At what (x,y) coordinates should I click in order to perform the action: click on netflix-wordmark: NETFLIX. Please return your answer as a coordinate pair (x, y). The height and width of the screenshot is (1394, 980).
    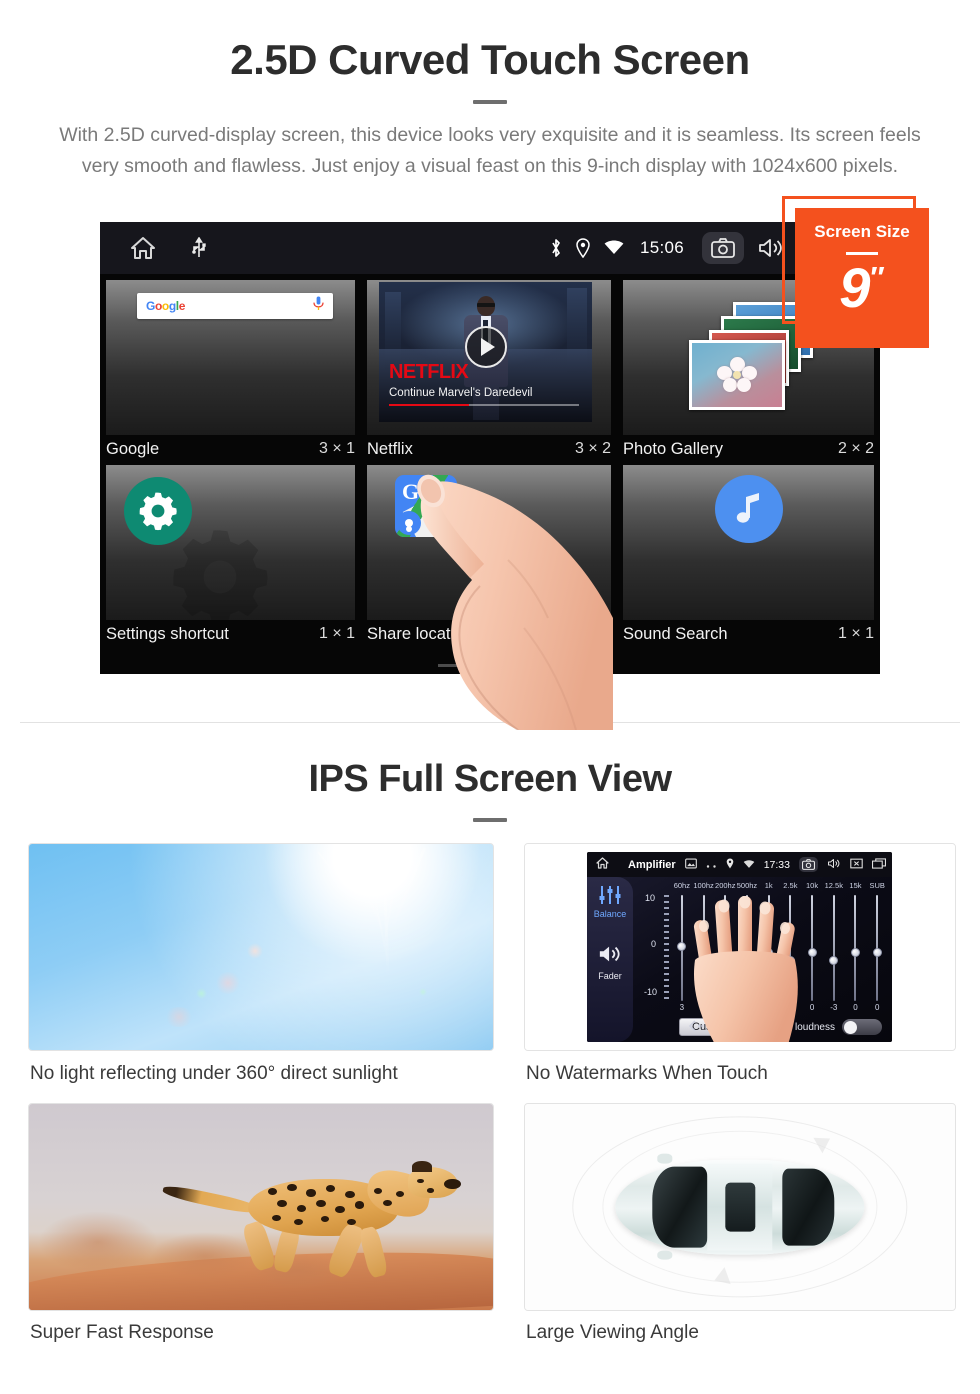
    Looking at the image, I should click on (429, 372).